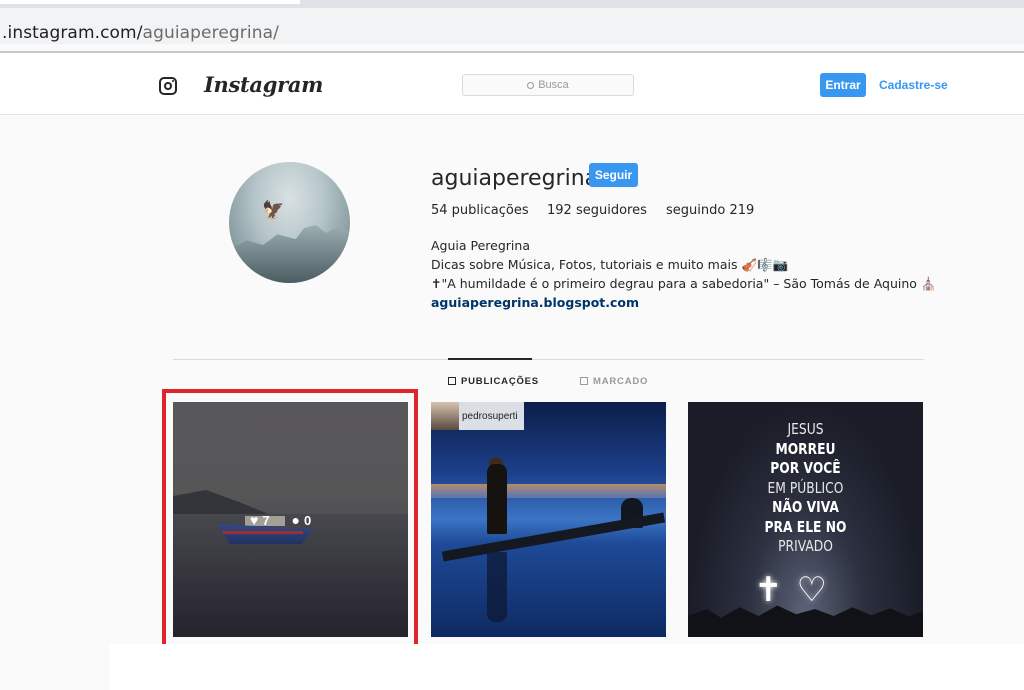 The width and height of the screenshot is (1024, 690). What do you see at coordinates (548, 491) in the screenshot?
I see `post2-horizon` at bounding box center [548, 491].